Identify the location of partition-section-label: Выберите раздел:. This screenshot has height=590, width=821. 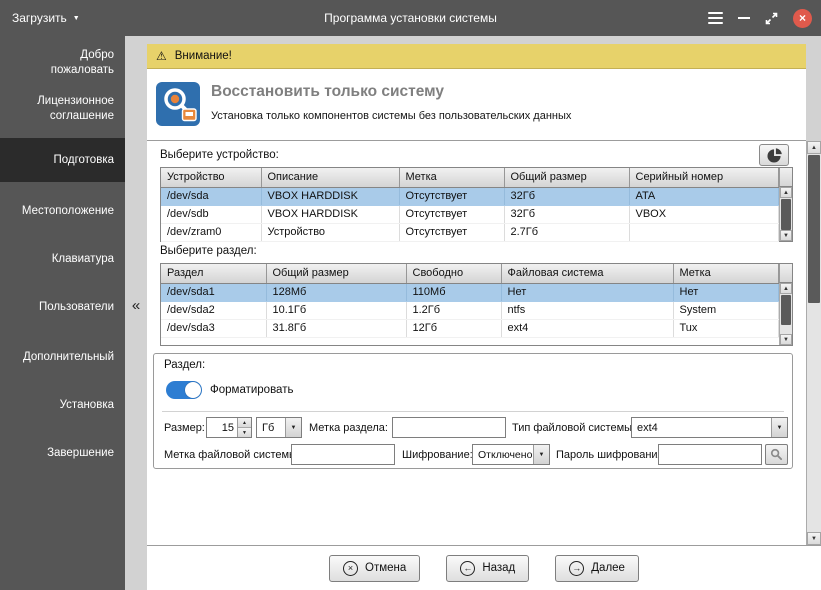
(208, 251).